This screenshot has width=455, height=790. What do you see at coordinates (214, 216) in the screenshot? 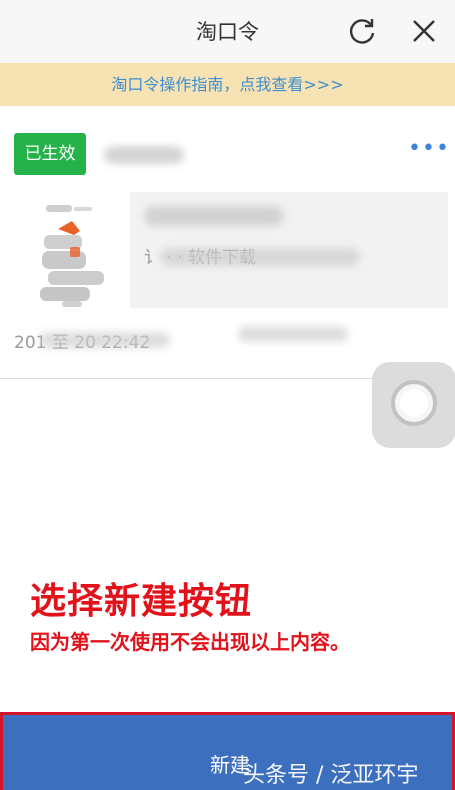
I see `redacted-preview-title` at bounding box center [214, 216].